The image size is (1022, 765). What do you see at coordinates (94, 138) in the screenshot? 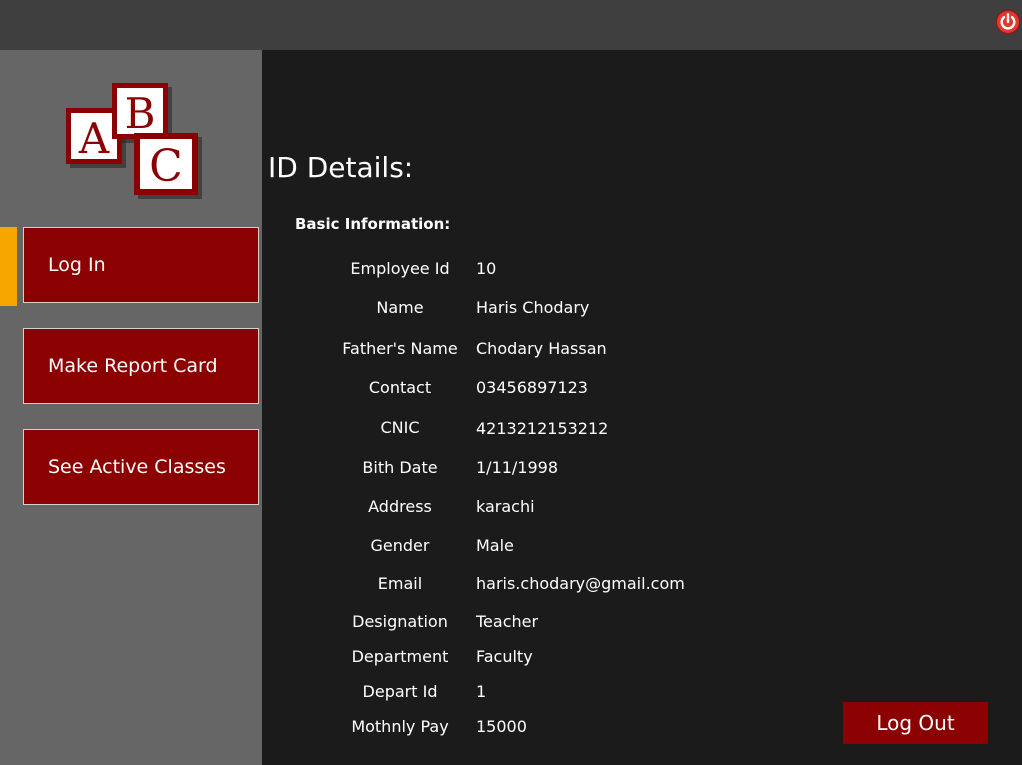
I see `svg-text: A` at bounding box center [94, 138].